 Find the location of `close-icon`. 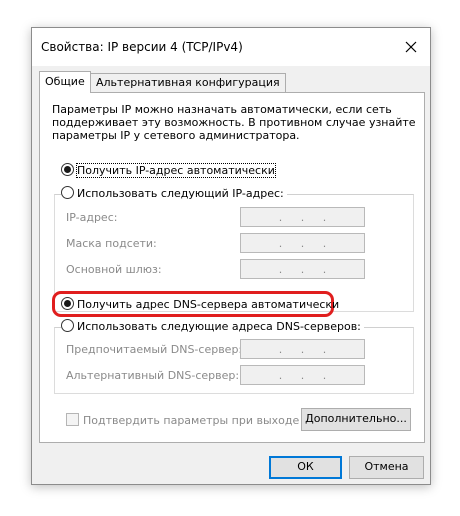

close-icon is located at coordinates (411, 47).